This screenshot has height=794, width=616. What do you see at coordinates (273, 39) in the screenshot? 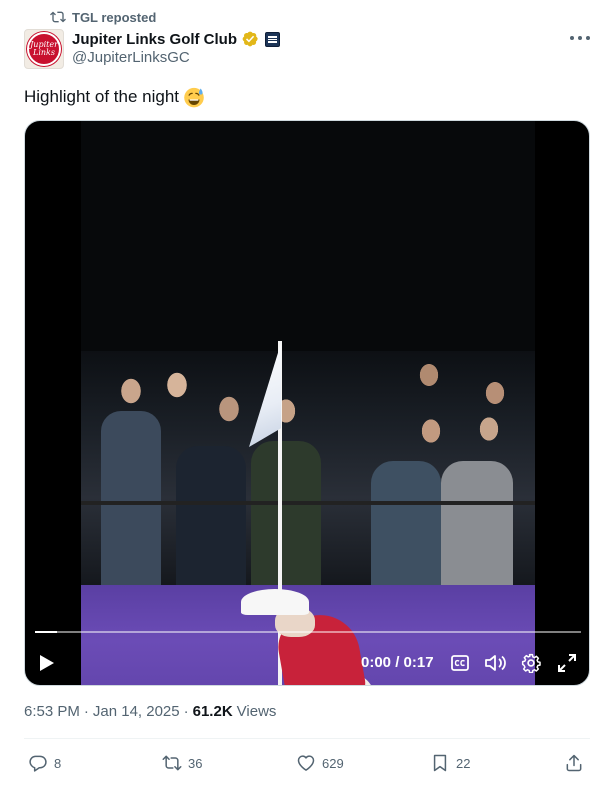
I see `affiliate-badge-icon` at bounding box center [273, 39].